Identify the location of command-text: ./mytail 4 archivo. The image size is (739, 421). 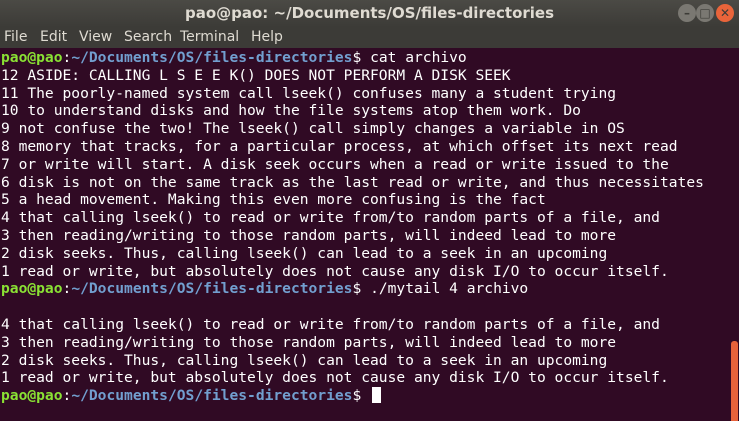
(449, 289).